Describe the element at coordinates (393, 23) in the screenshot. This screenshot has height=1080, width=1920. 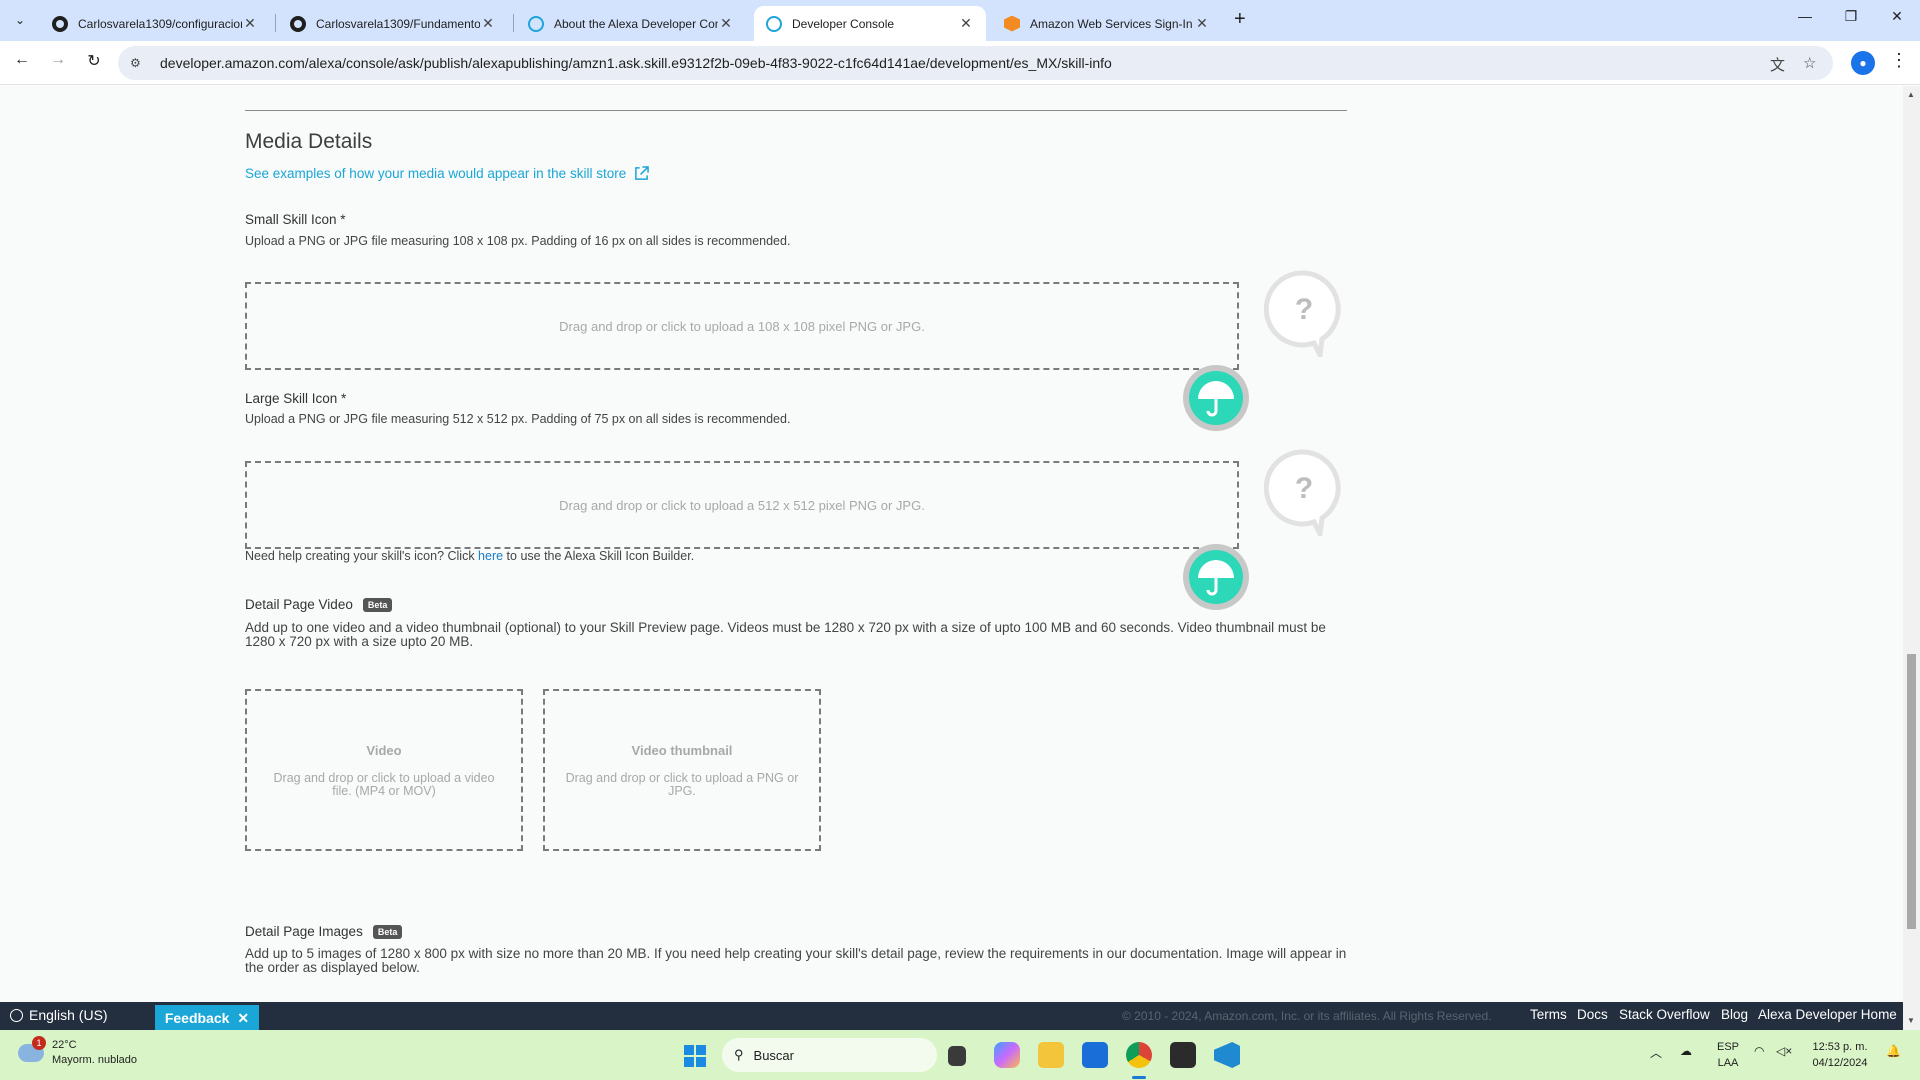
I see `browser-tab: Carlosvarela1309/Fundamentos ✕` at that location.